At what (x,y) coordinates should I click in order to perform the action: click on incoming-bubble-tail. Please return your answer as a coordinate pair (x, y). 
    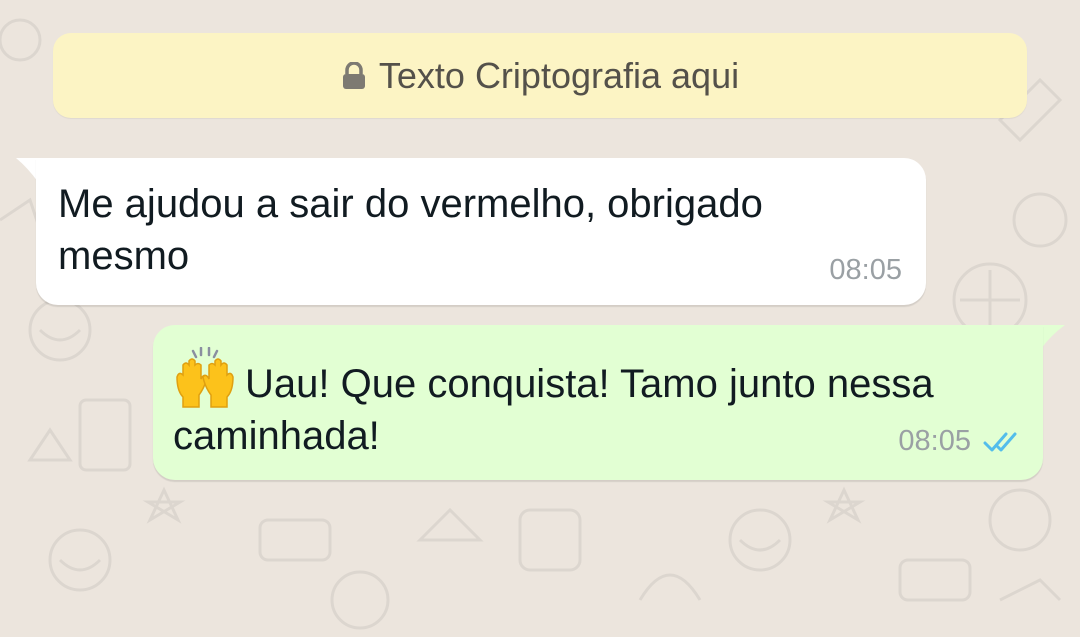
    Looking at the image, I should click on (27, 170).